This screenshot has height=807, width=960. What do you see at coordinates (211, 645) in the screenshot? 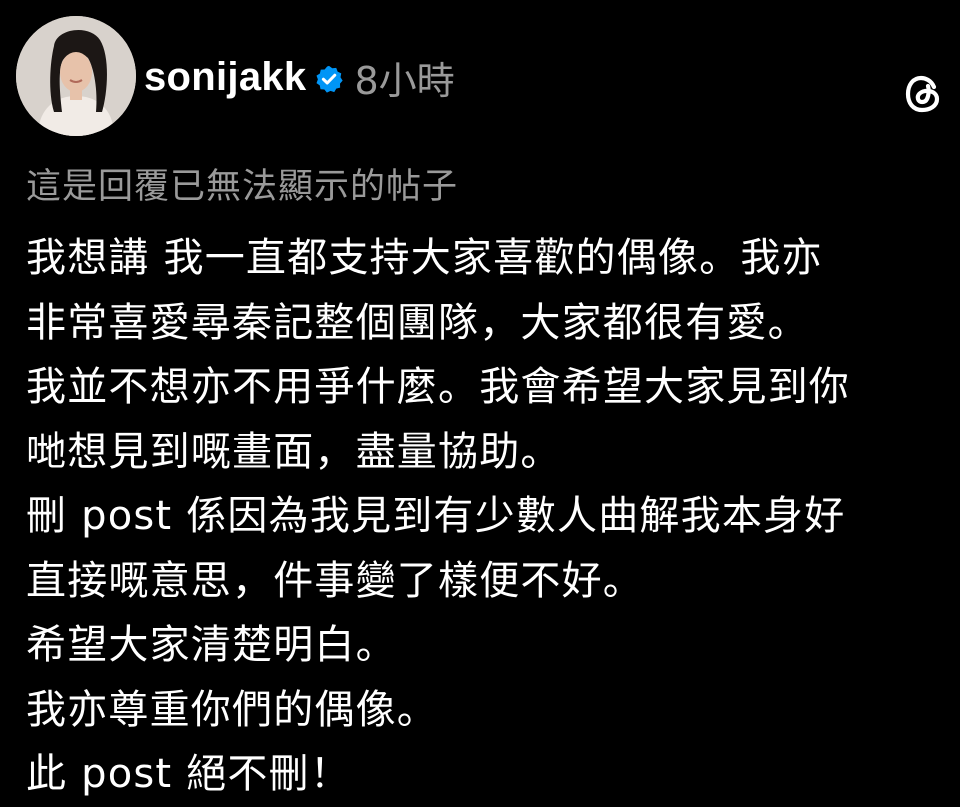
I see `post-text-line: 希望大家清楚明白。` at bounding box center [211, 645].